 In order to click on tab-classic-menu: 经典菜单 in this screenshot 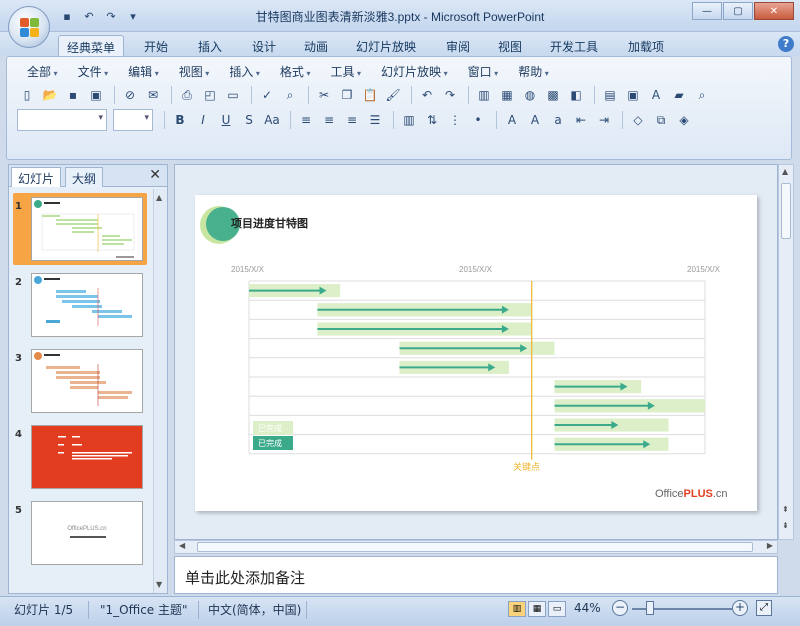, I will do `click(91, 45)`.